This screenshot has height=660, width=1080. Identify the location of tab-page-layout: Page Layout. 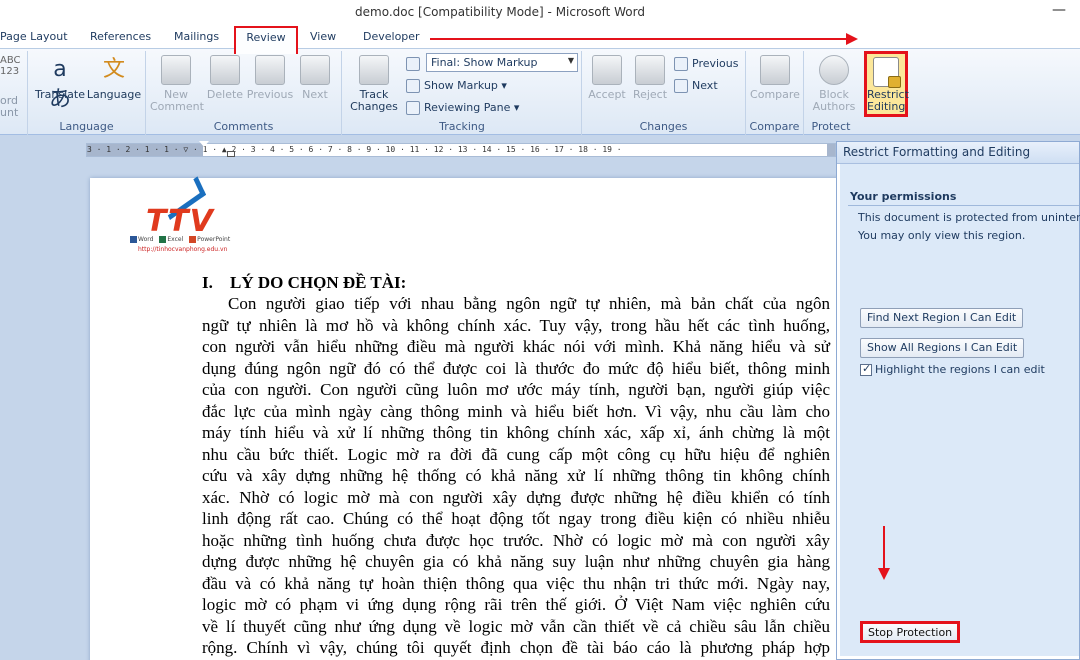
(34, 36).